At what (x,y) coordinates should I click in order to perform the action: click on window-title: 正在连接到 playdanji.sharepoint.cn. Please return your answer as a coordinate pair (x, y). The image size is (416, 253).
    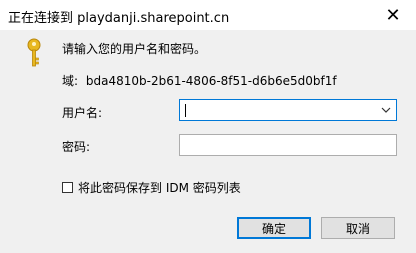
    Looking at the image, I should click on (119, 18).